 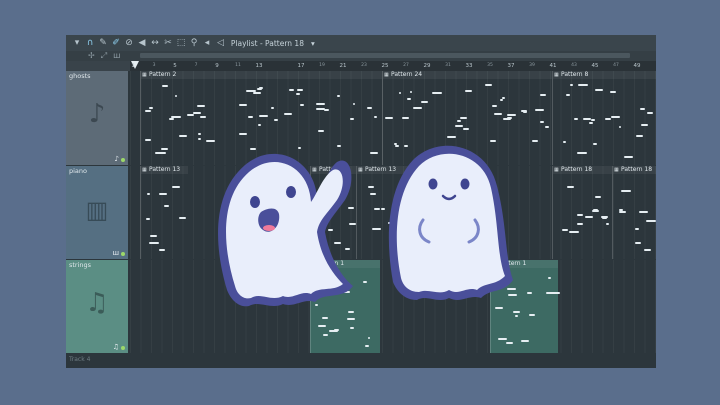 I want to click on music-note-small-icon: ♪, so click(x=116, y=159).